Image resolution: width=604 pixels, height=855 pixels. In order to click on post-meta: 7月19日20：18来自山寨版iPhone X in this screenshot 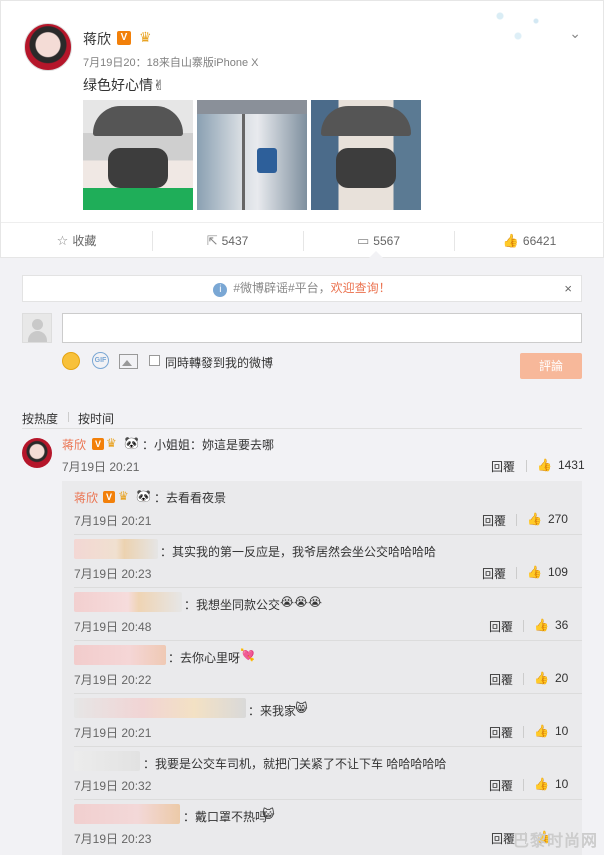, I will do `click(171, 63)`.